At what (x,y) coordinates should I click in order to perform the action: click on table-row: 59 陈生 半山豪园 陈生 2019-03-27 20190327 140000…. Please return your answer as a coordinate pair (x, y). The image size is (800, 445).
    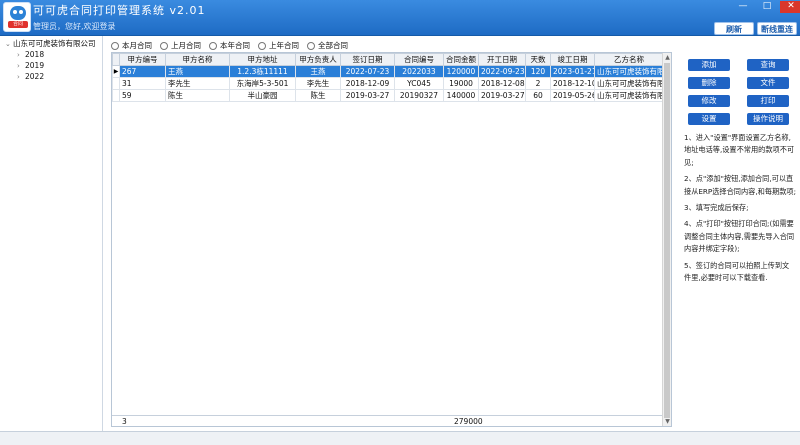
    Looking at the image, I should click on (388, 95).